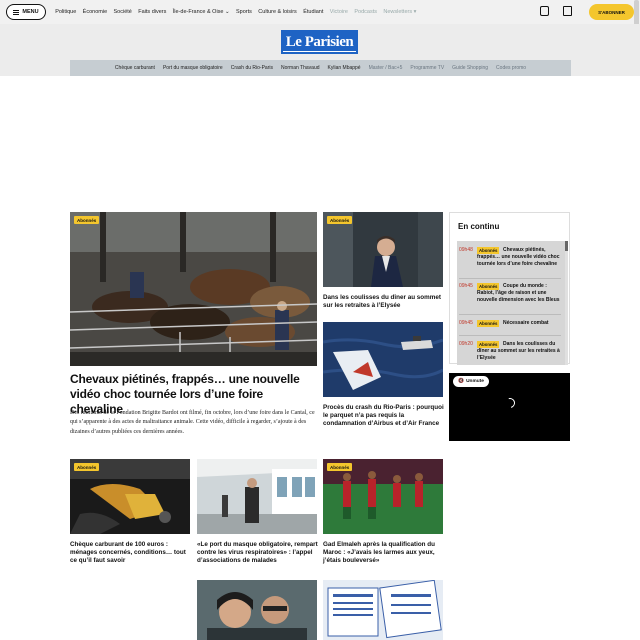  I want to click on lottery-article-image, so click(383, 610).